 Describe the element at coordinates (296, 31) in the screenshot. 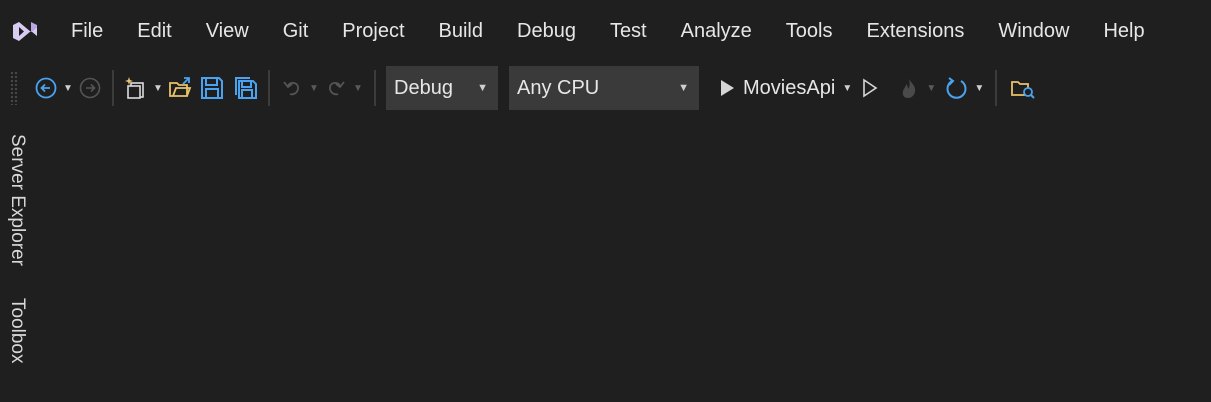

I see `menu-git: Git` at that location.